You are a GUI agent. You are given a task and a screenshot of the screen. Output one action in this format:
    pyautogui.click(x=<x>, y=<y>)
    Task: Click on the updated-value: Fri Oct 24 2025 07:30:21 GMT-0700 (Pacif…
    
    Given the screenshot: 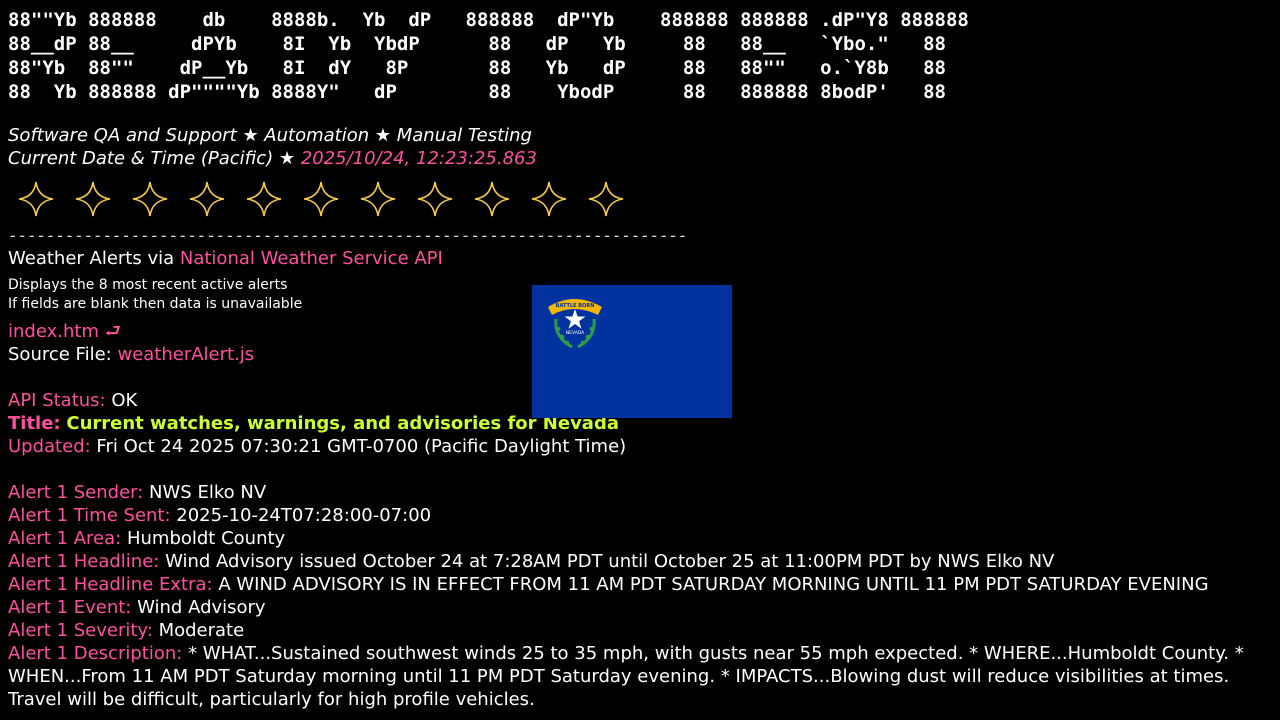 What is the action you would take?
    pyautogui.click(x=361, y=446)
    